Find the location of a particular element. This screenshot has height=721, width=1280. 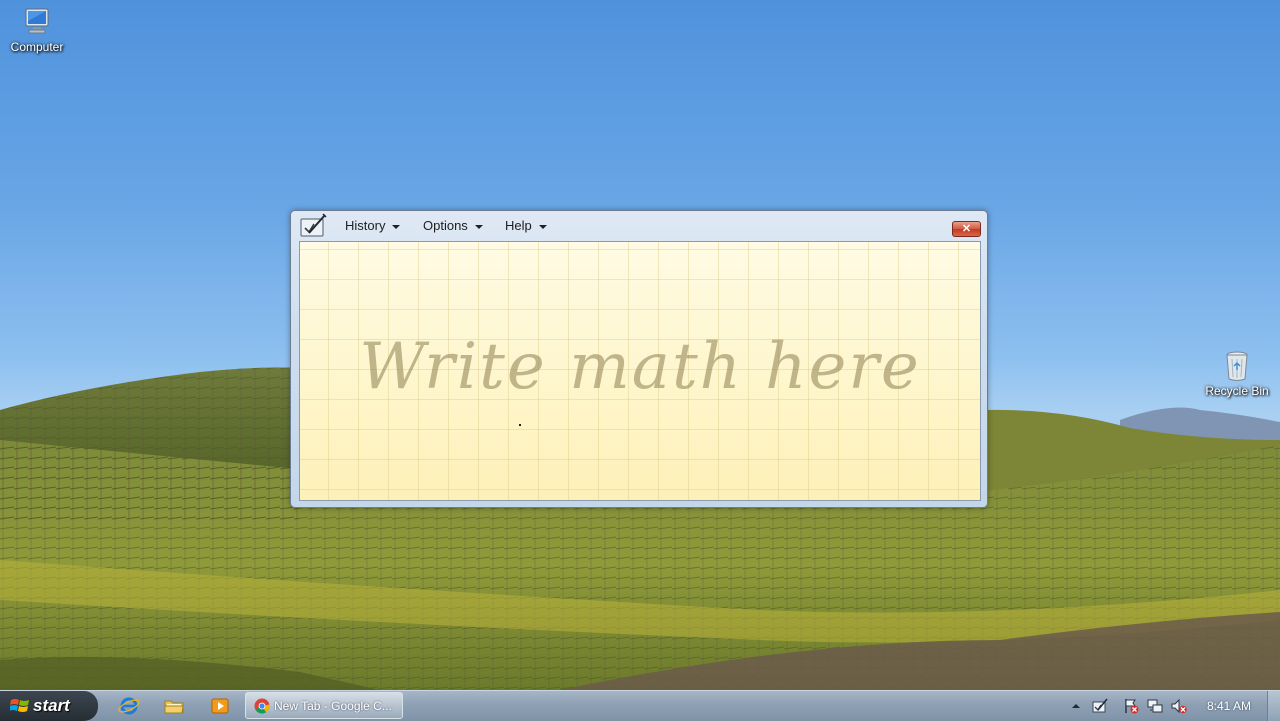

math-input-tray-icon is located at coordinates (1100, 706).